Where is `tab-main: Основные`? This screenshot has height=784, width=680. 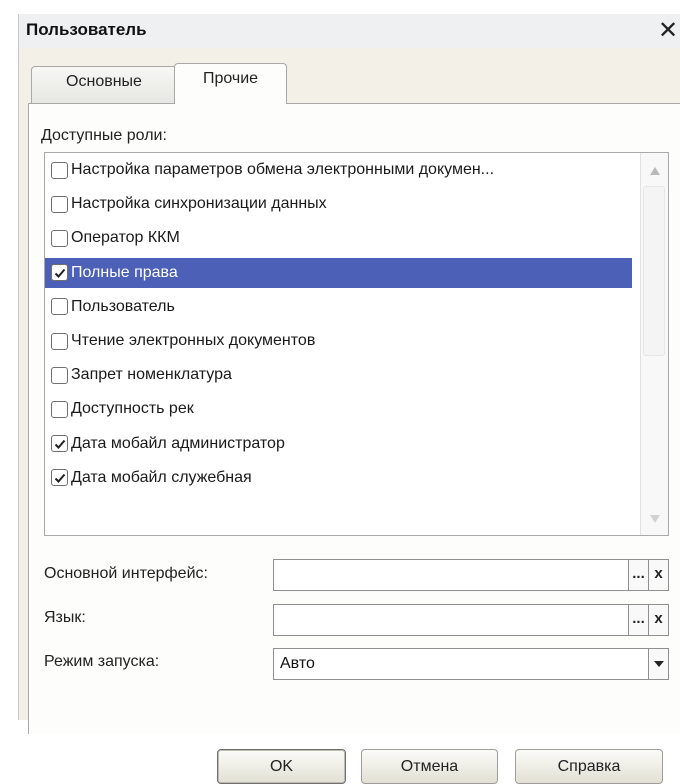 tab-main: Основные is located at coordinates (104, 85).